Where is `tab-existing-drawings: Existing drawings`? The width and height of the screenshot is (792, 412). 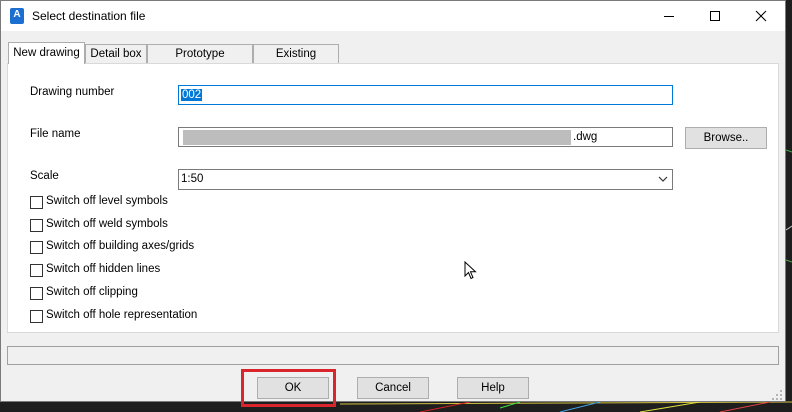 tab-existing-drawings: Existing drawings is located at coordinates (296, 61).